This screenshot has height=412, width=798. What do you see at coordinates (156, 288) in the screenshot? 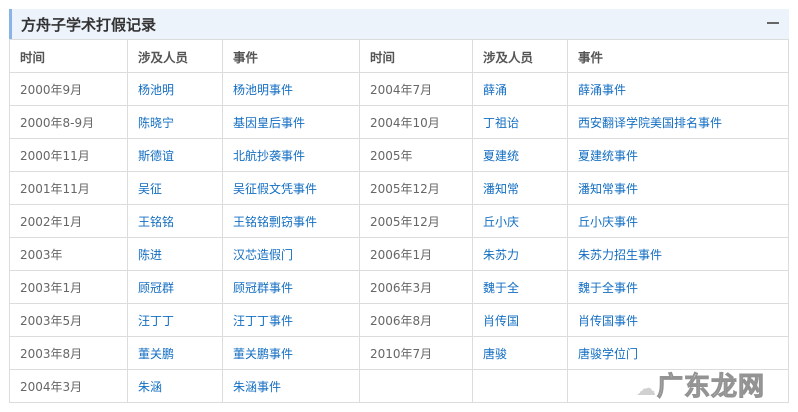
I see `person-link: 顾冠群` at bounding box center [156, 288].